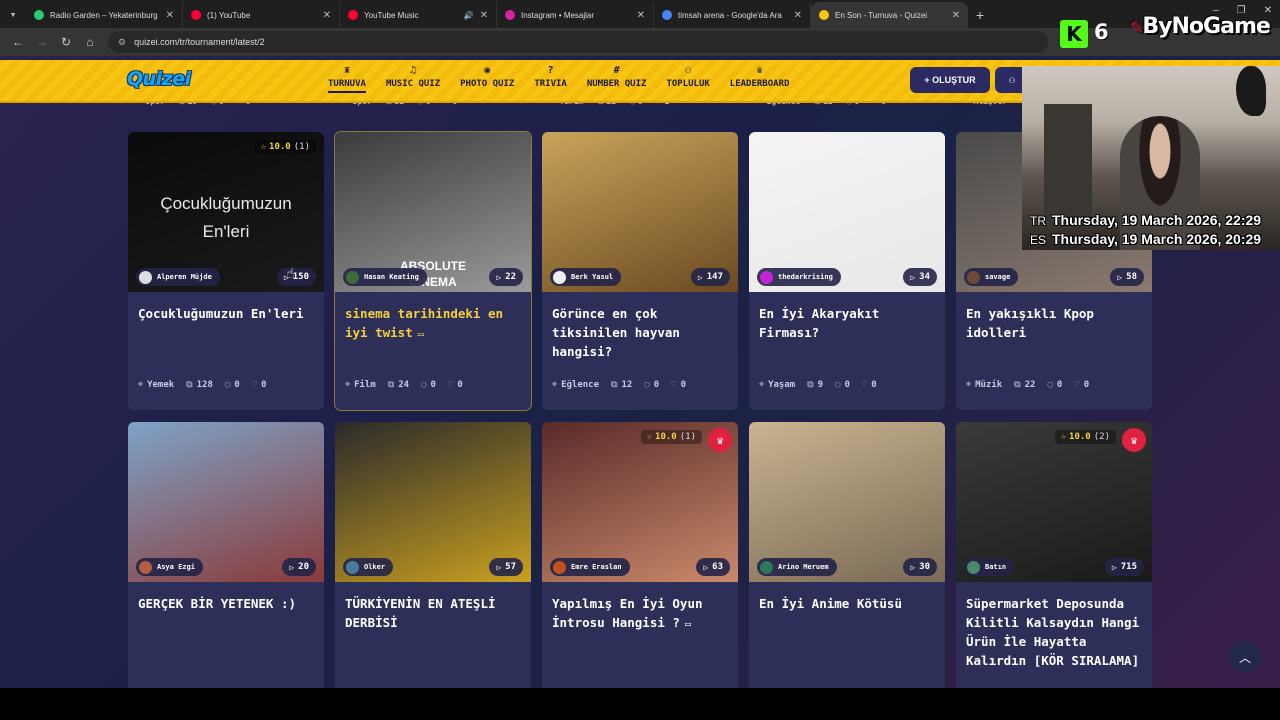 The width and height of the screenshot is (1280, 720). I want to click on author-chip: Arino Meruem, so click(797, 567).